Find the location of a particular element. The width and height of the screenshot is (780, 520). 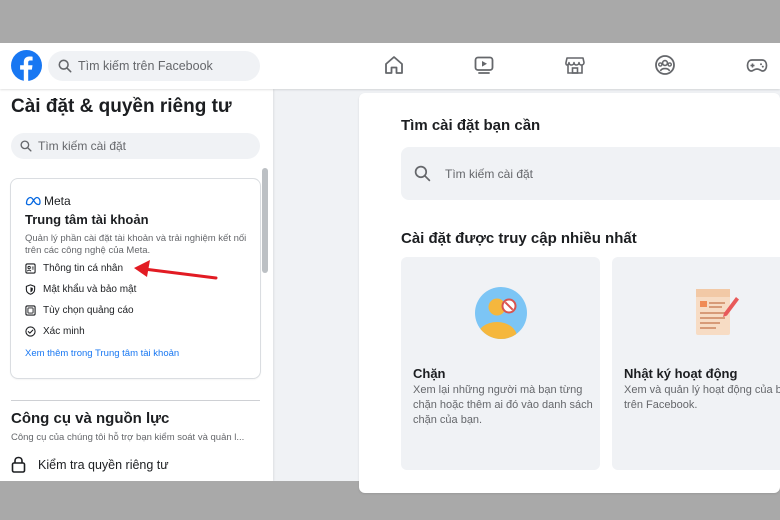

menu-item-password-security: Mật khẩu và bảo mật is located at coordinates (80, 289).